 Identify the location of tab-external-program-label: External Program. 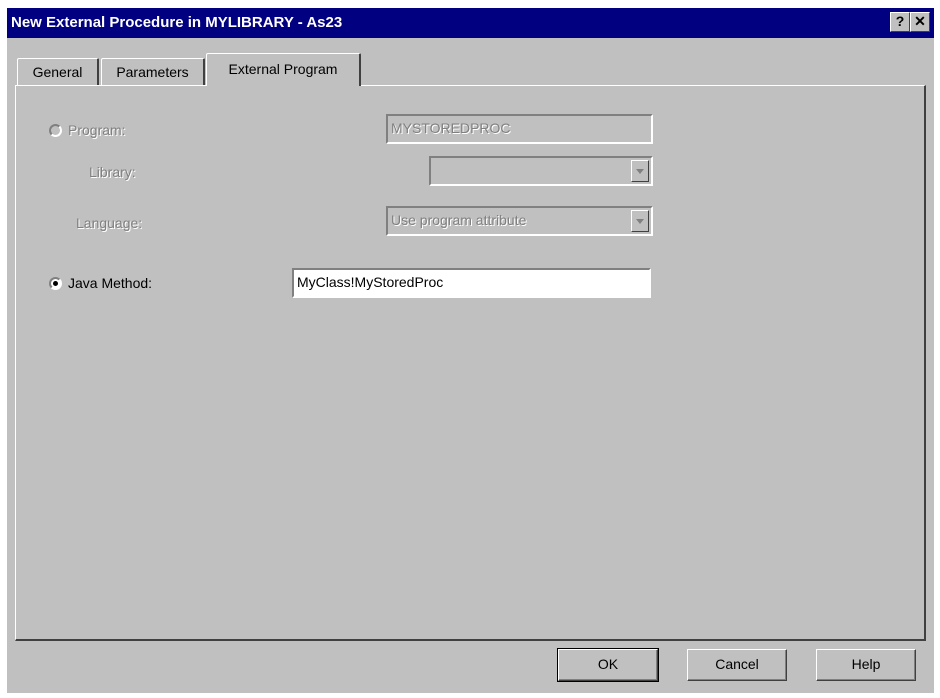
(283, 69).